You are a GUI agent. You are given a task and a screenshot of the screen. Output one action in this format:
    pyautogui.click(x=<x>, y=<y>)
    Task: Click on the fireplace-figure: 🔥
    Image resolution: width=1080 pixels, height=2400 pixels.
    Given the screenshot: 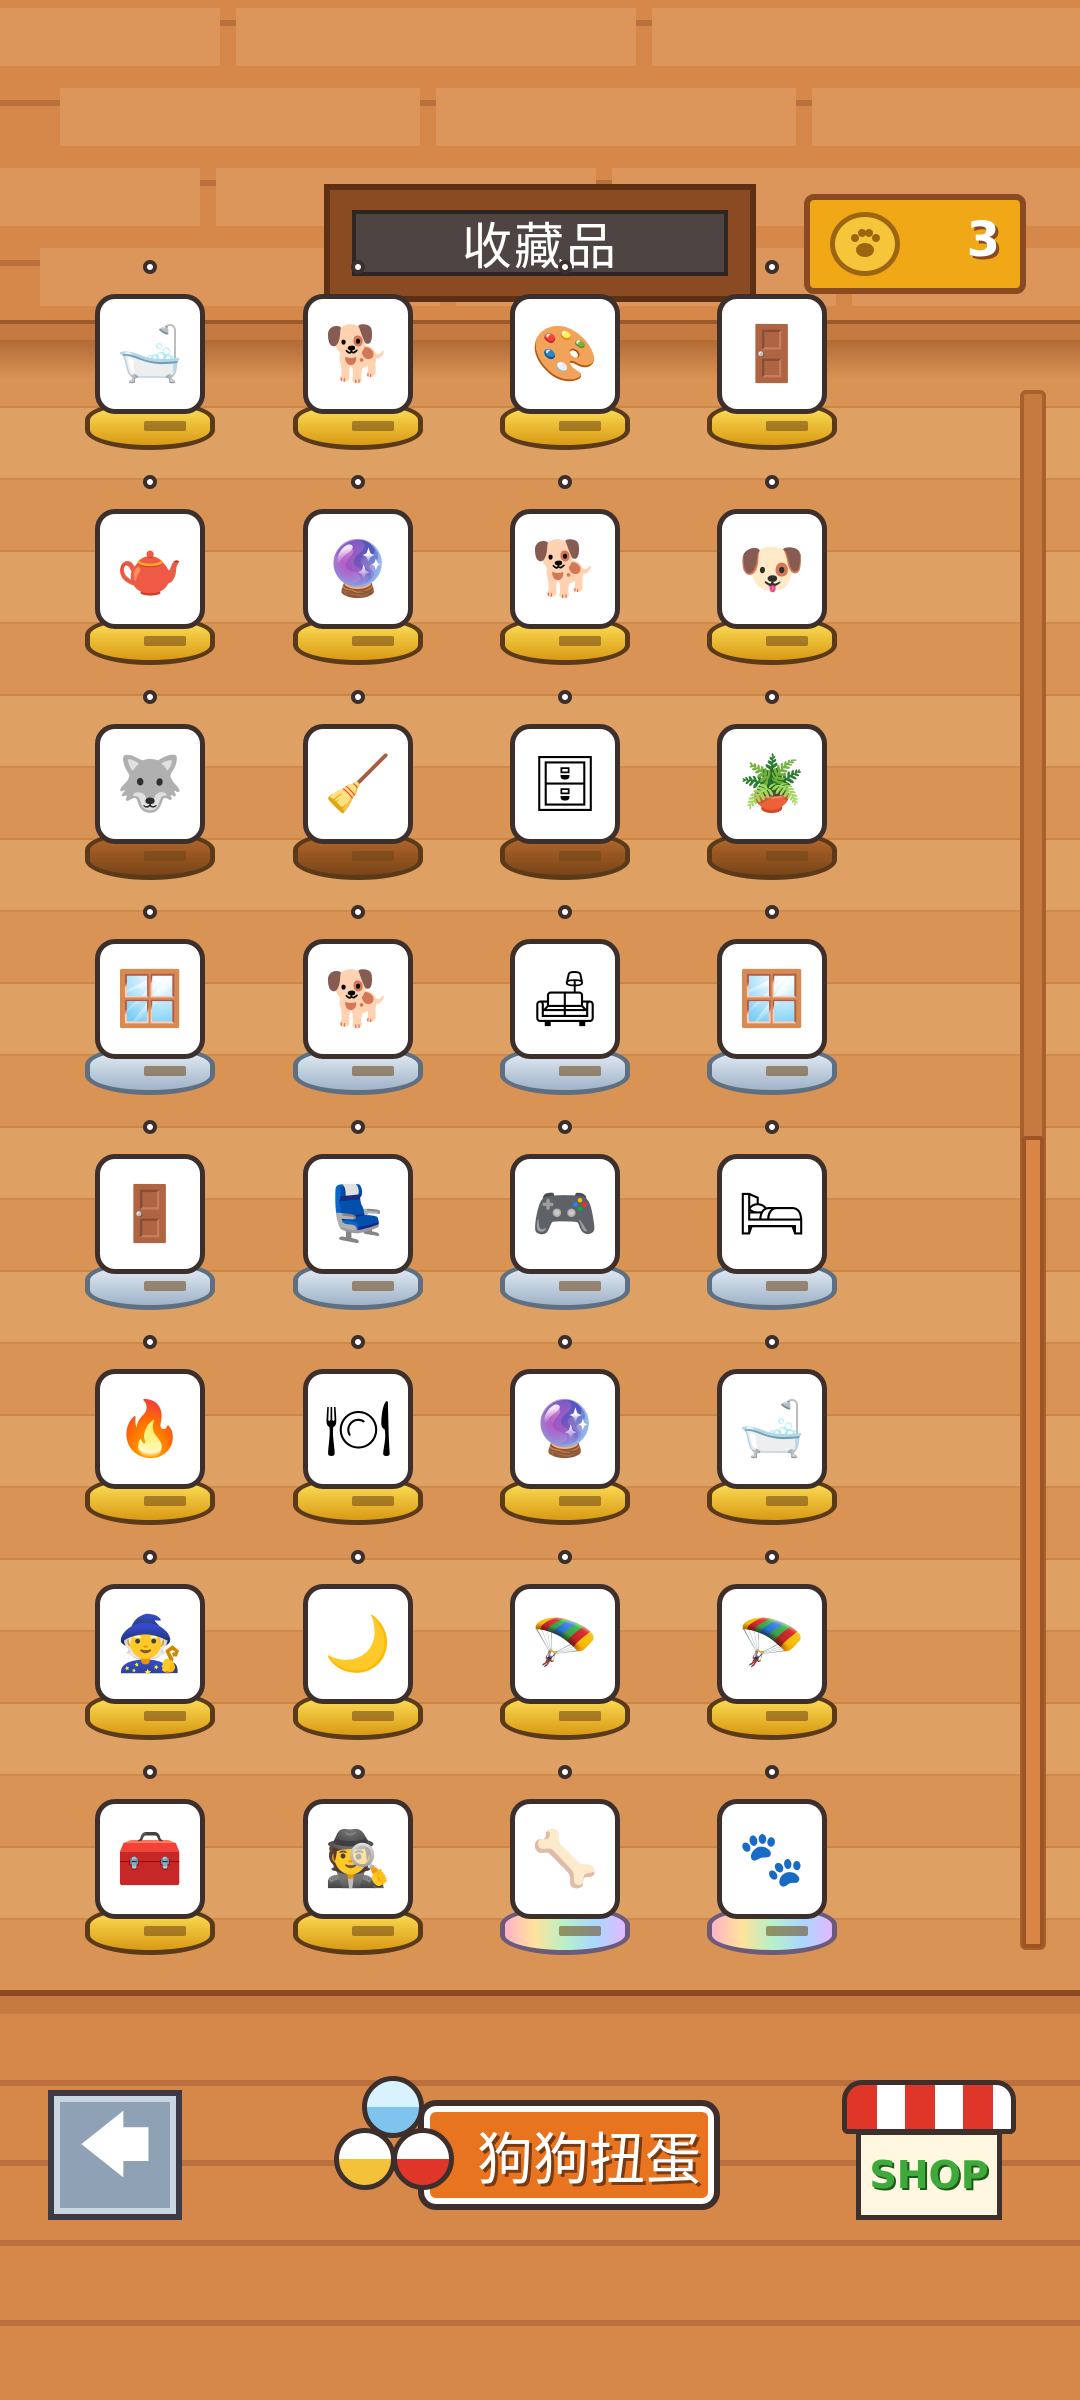 What is the action you would take?
    pyautogui.click(x=150, y=1429)
    